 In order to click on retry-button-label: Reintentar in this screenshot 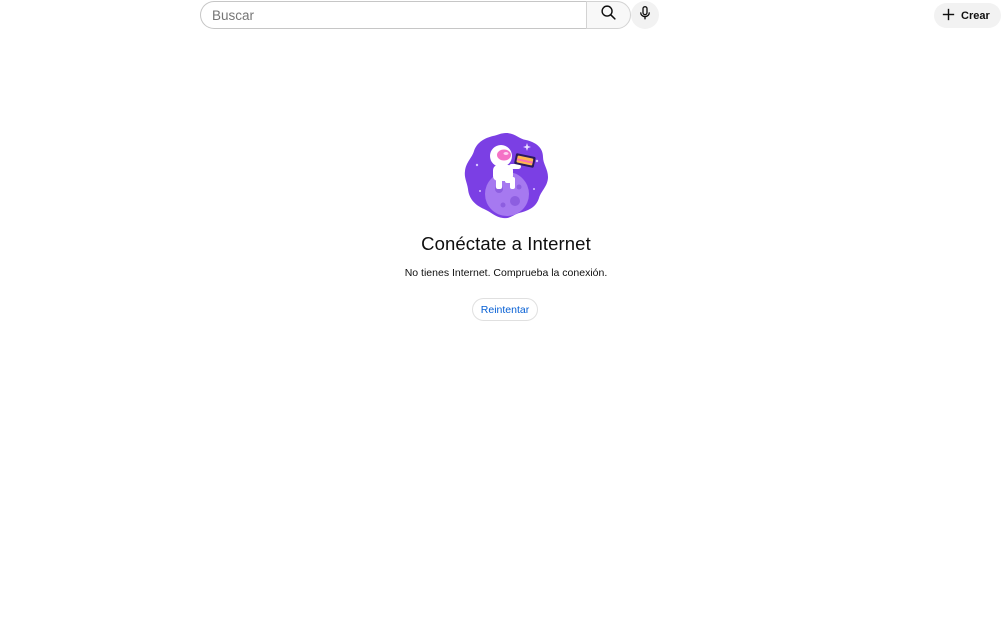, I will do `click(505, 309)`.